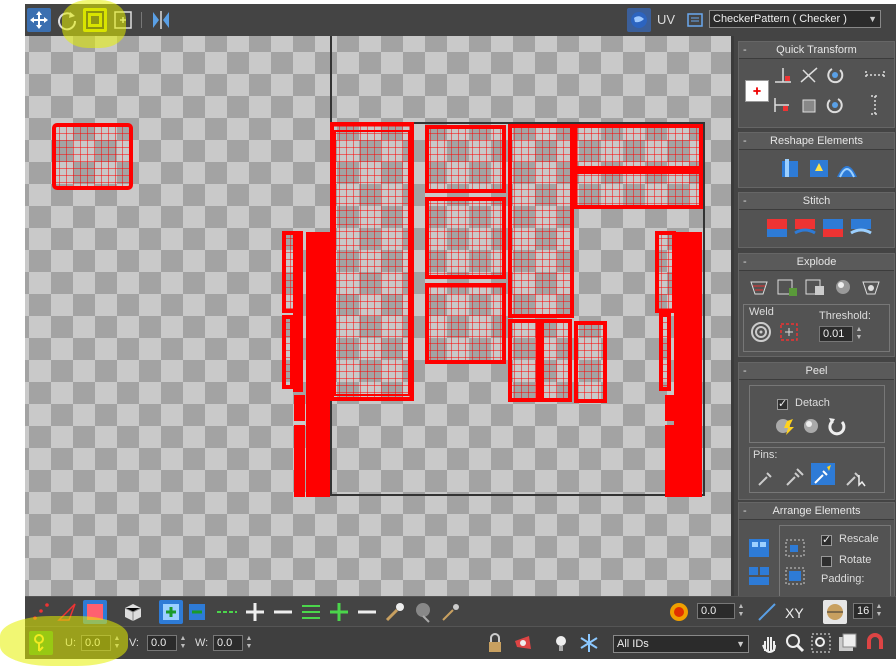 The image size is (896, 671). I want to click on pack-normalize-icon, so click(759, 576).